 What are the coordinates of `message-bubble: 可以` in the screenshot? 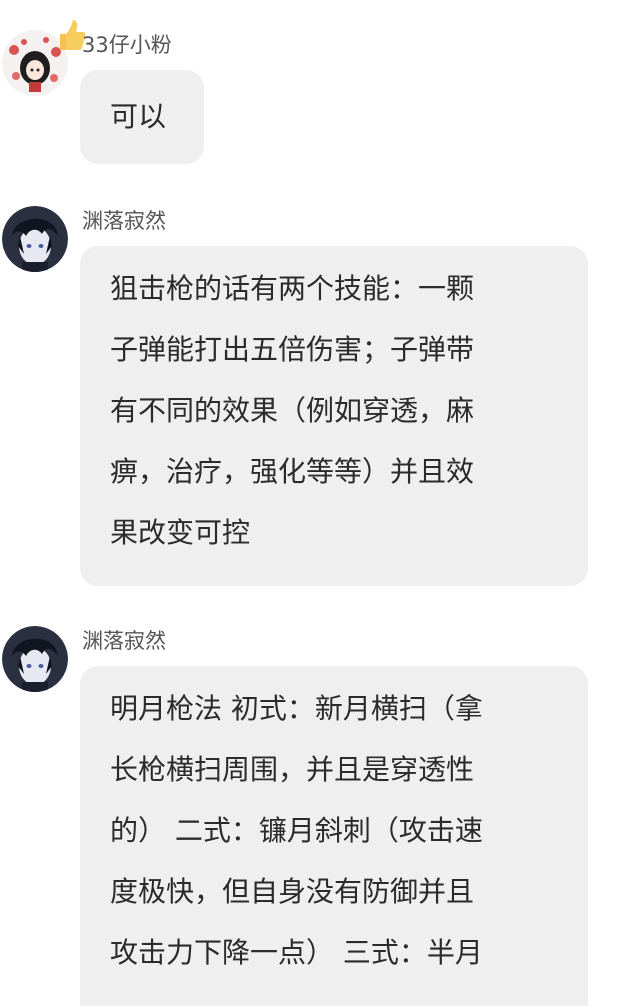 It's located at (142, 117).